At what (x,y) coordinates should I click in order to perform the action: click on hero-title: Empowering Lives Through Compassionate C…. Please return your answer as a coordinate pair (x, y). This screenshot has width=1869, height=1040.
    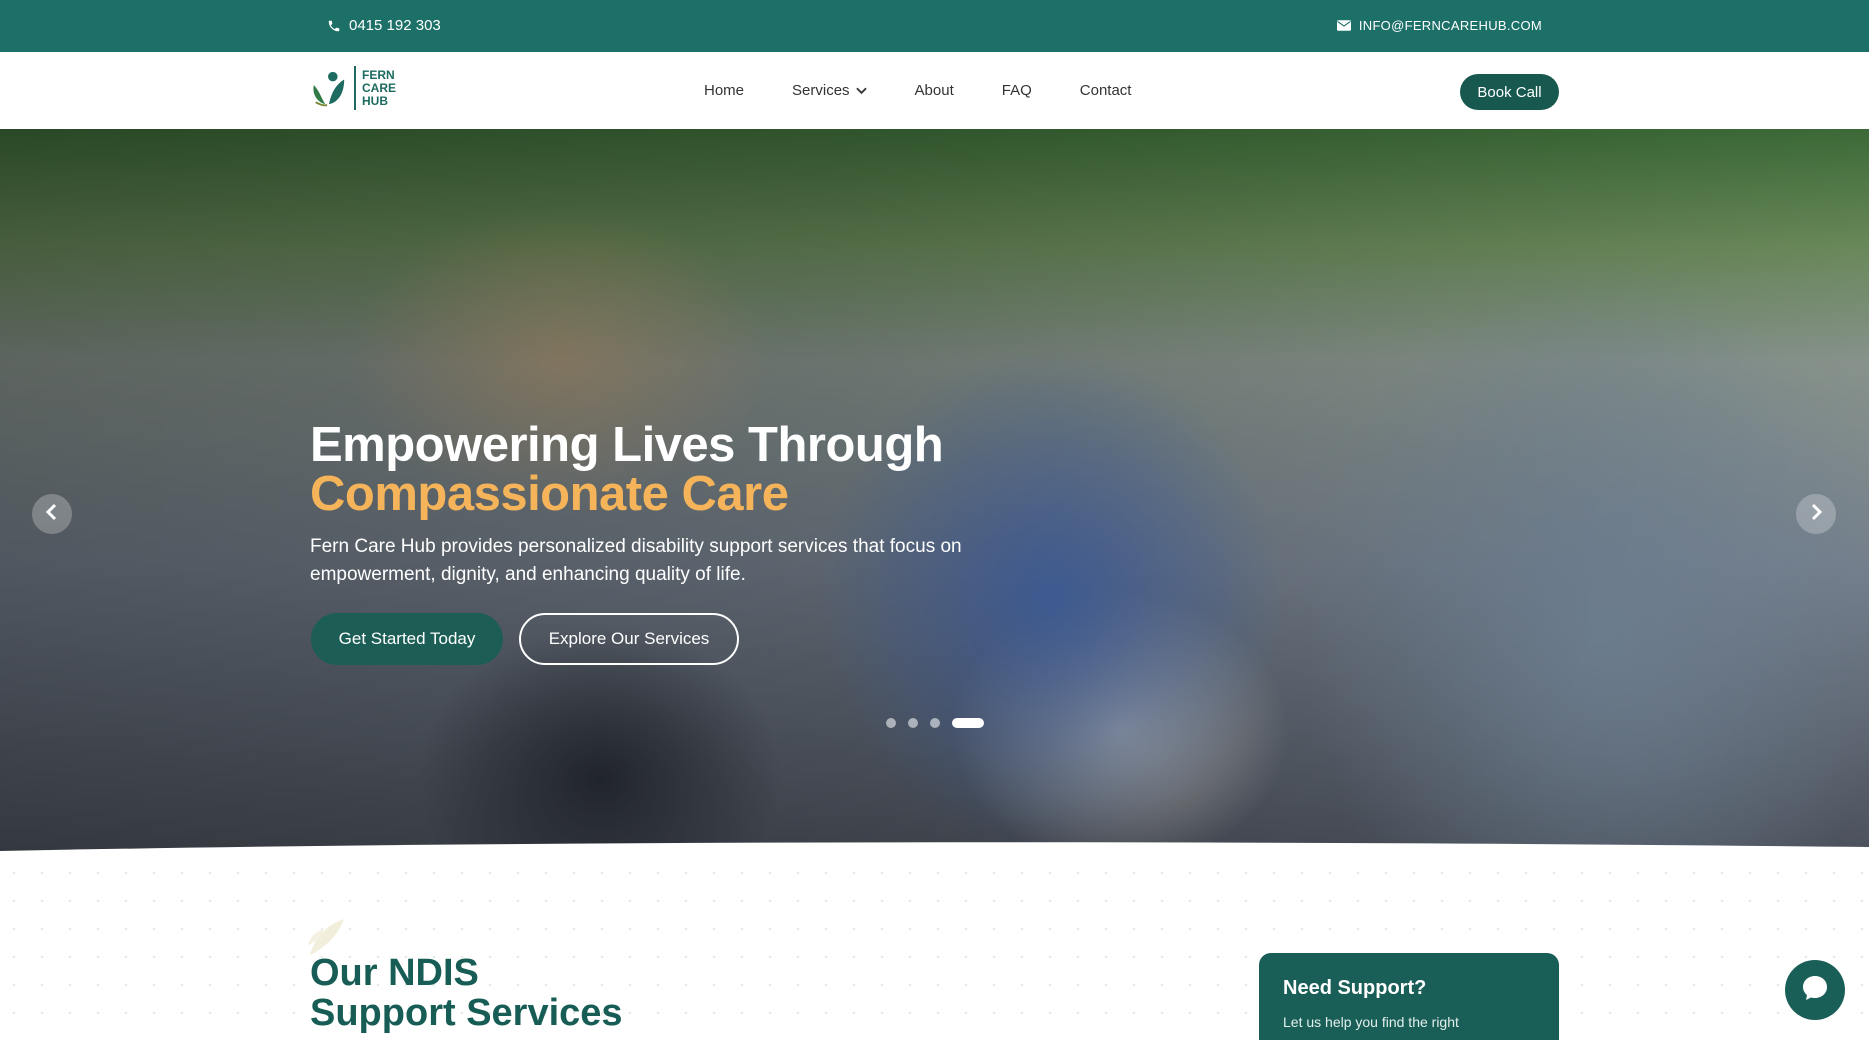
    Looking at the image, I should click on (710, 470).